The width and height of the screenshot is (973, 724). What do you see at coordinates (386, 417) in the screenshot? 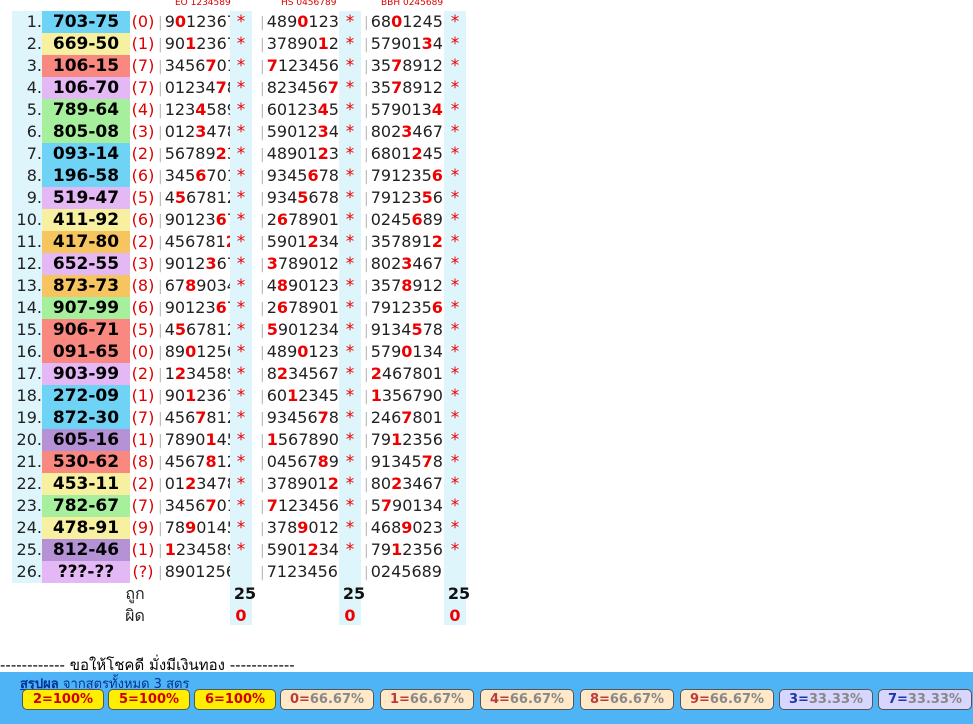
I see `digits-before: 246` at bounding box center [386, 417].